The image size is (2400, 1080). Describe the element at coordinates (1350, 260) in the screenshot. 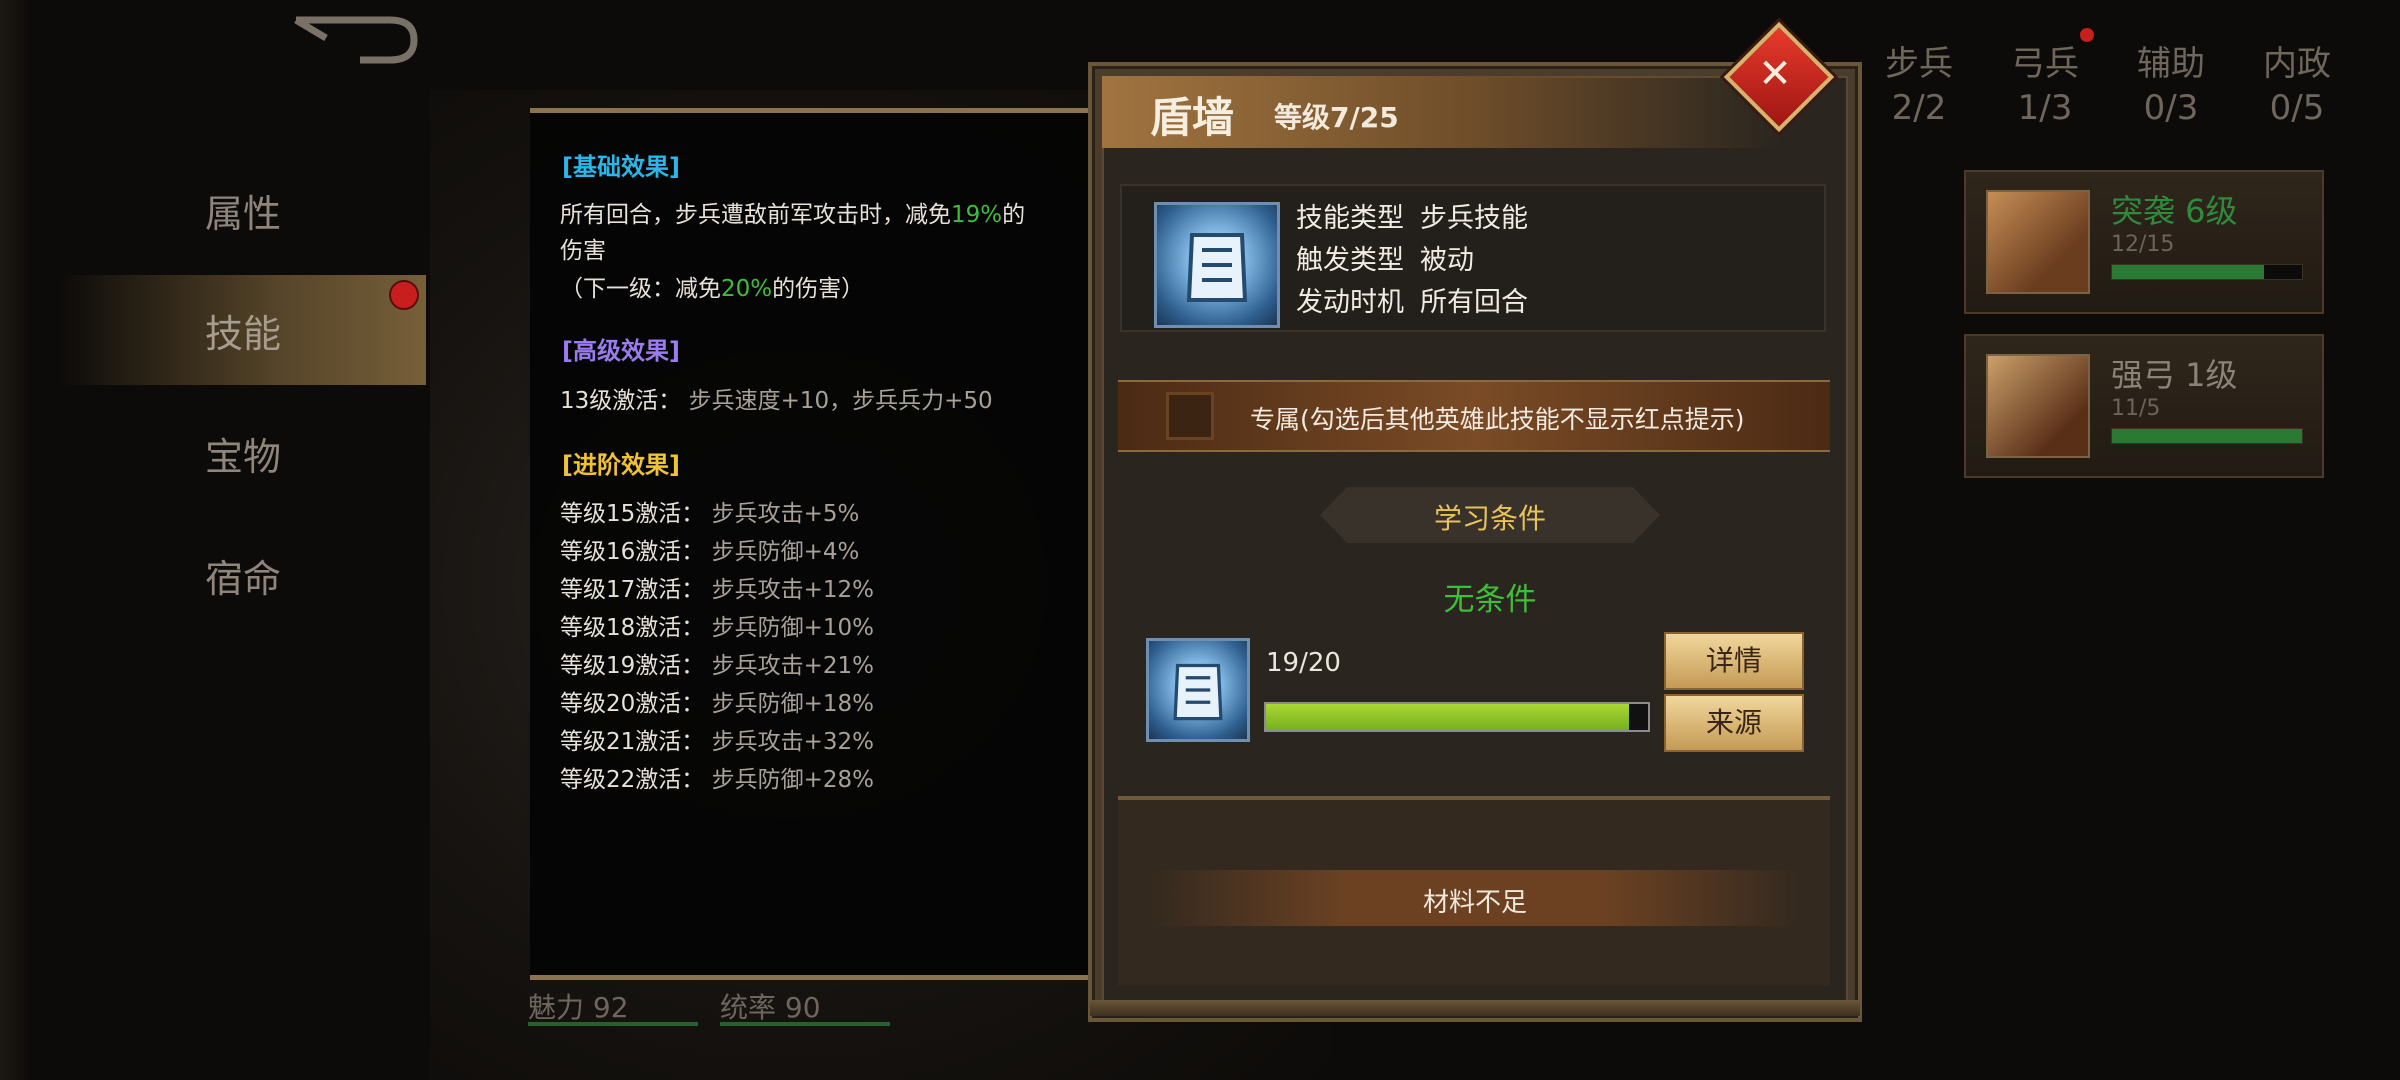

I see `info-key: 触发类型` at that location.